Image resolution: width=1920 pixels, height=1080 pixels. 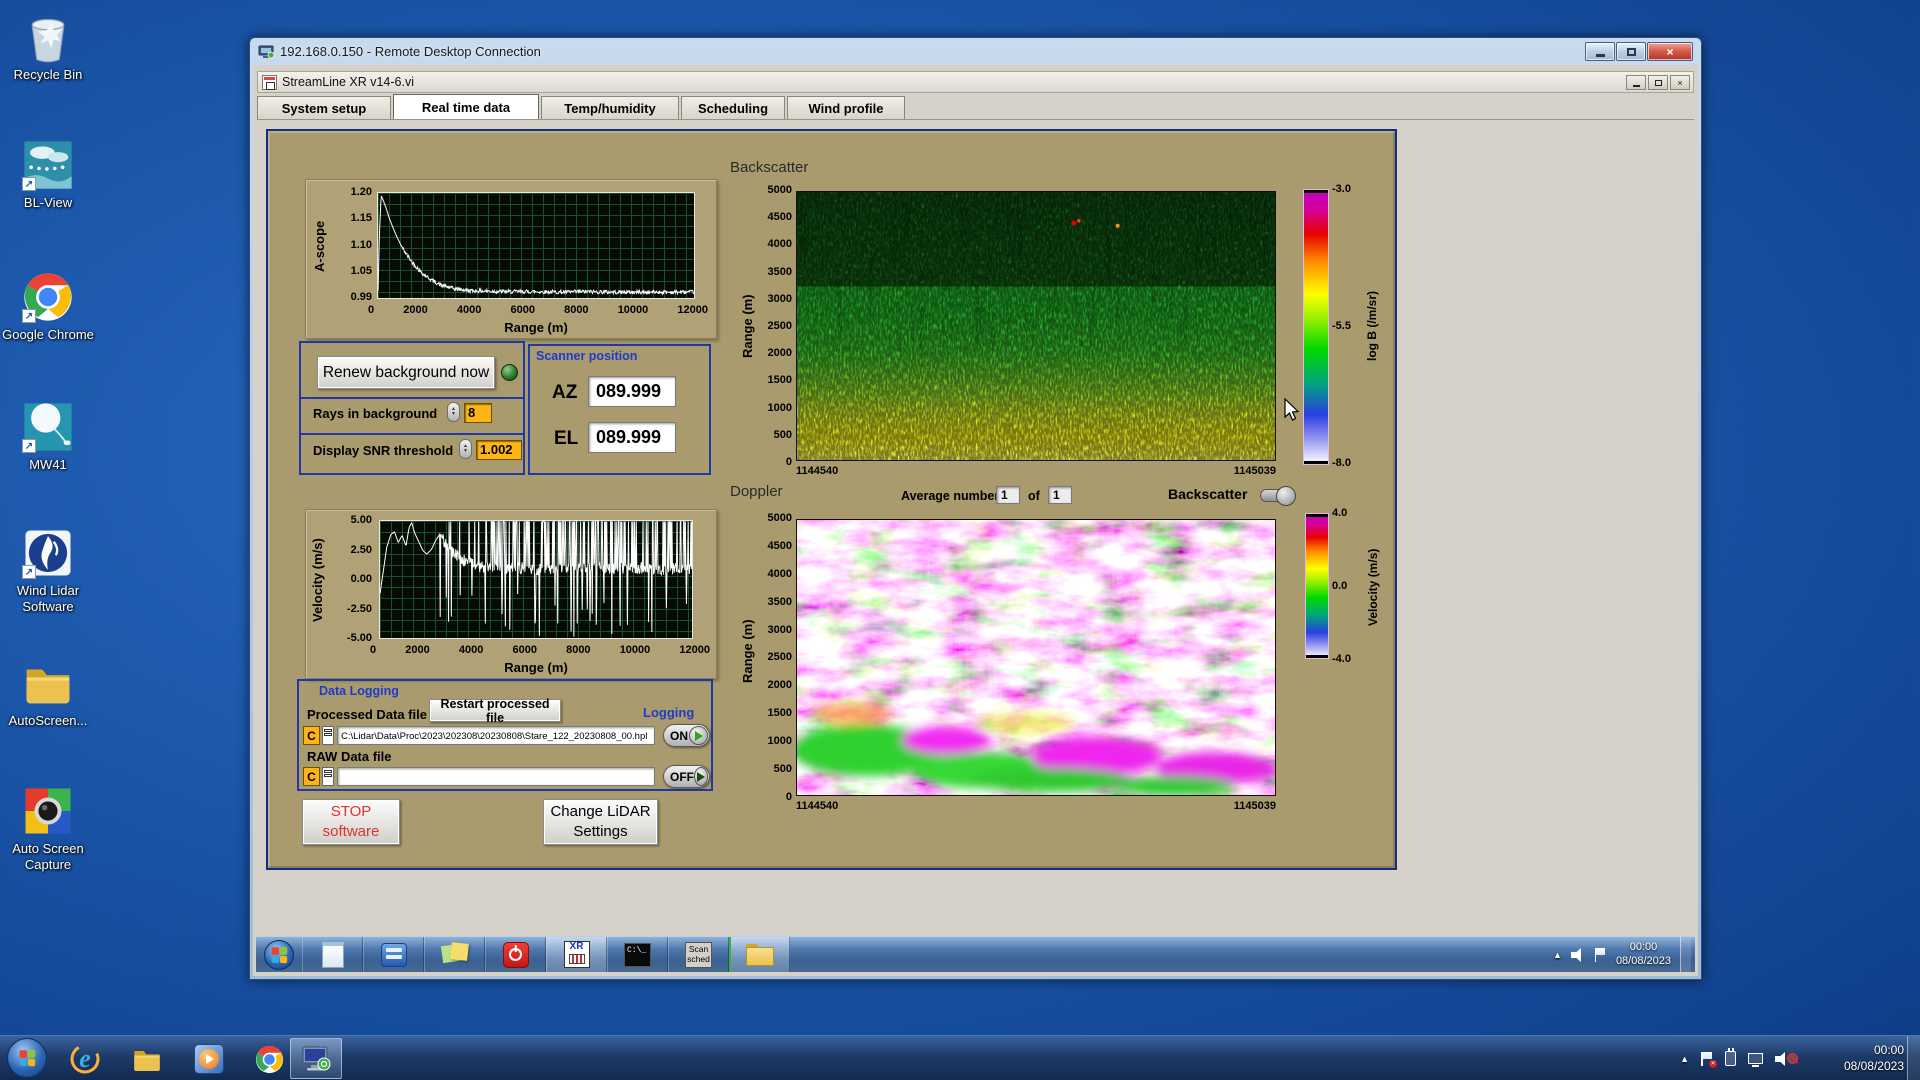 I want to click on snr-value-field: 1.002, so click(x=499, y=450).